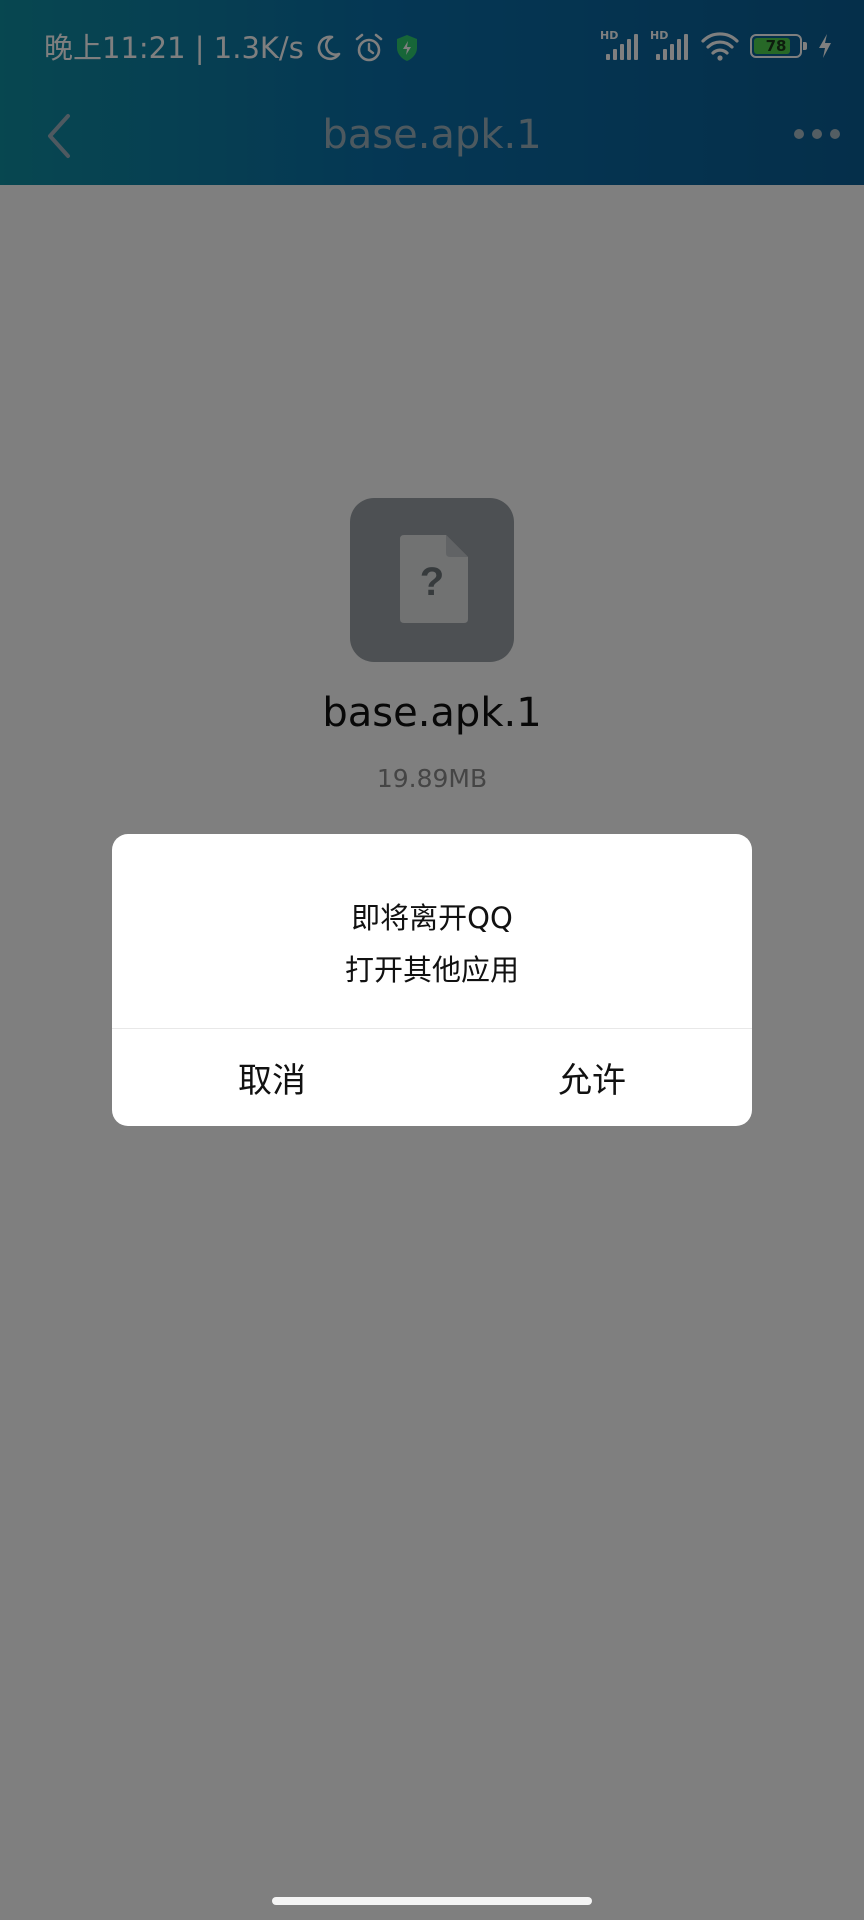 The height and width of the screenshot is (1920, 864). Describe the element at coordinates (432, 918) in the screenshot. I see `dialog-line-1: 即将离开QQ` at that location.